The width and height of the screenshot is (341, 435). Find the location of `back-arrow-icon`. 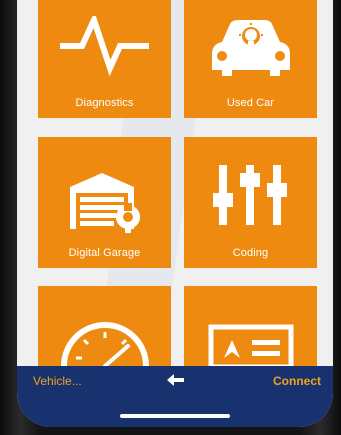

back-arrow-icon is located at coordinates (176, 380).